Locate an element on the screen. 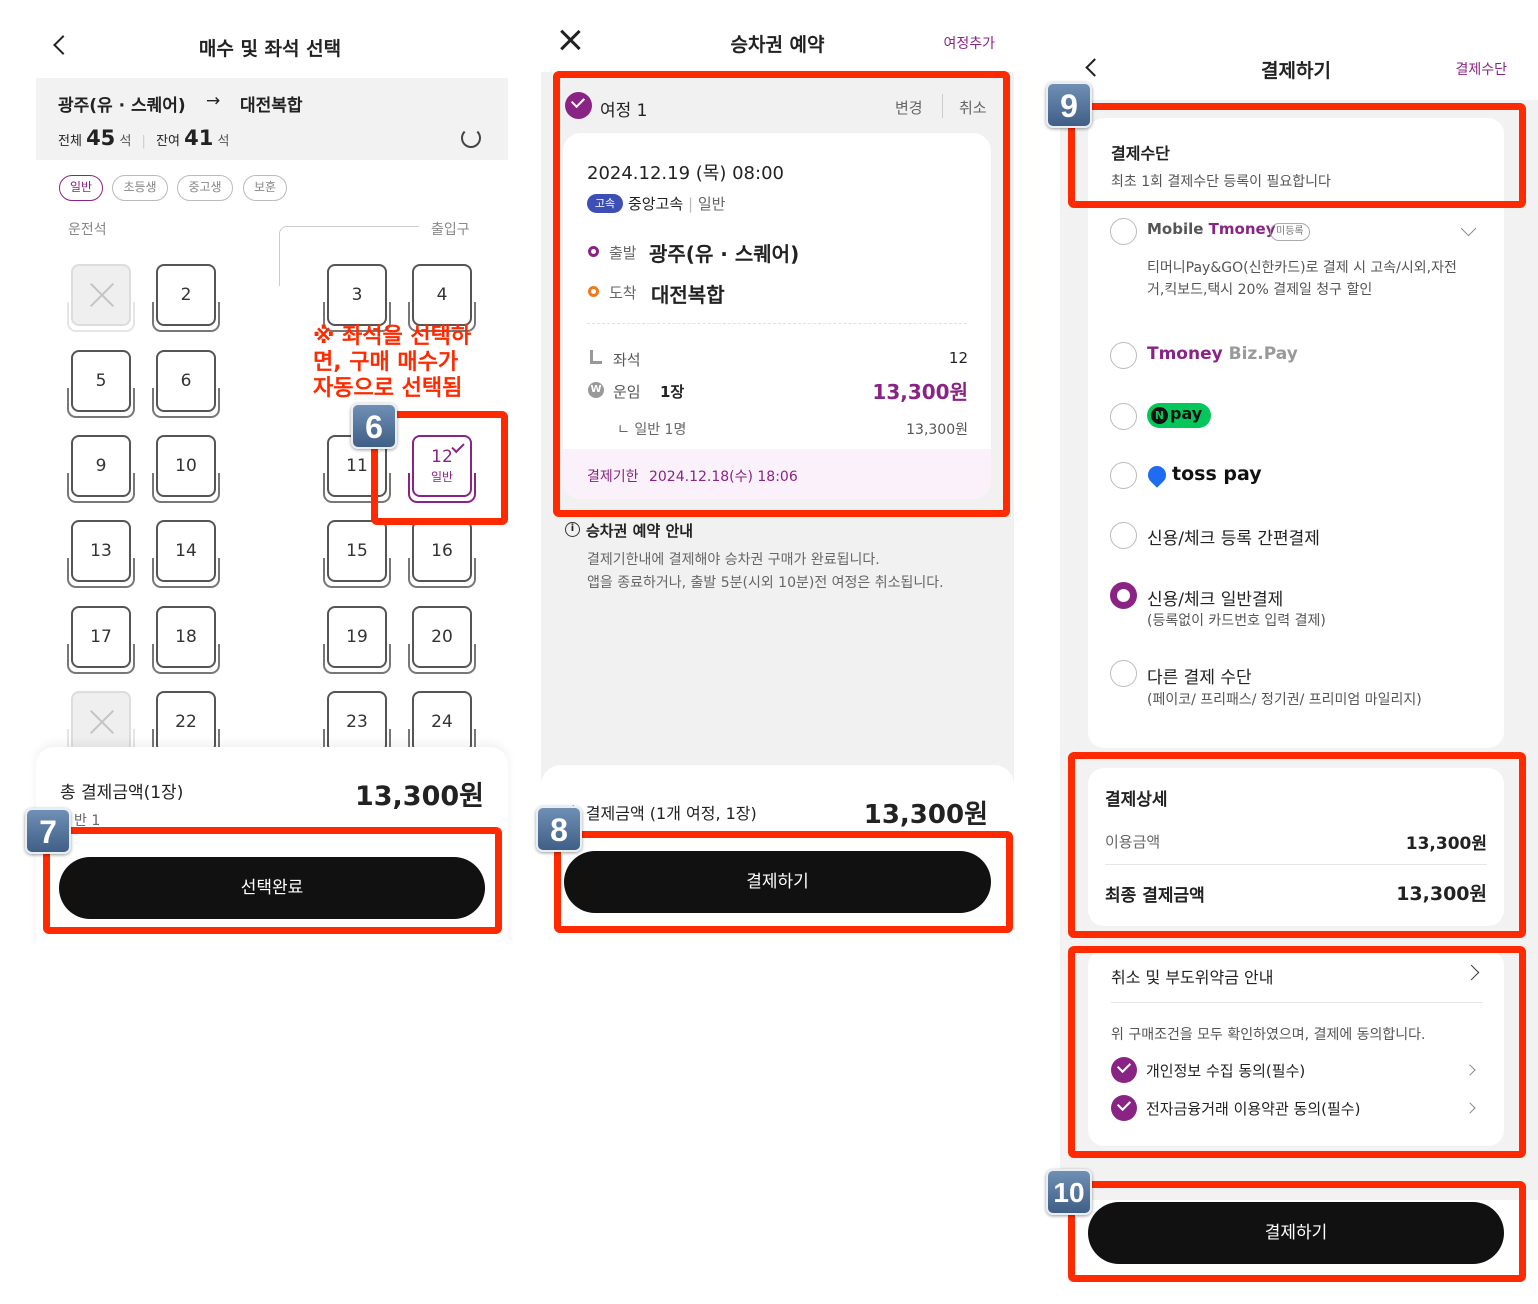 The width and height of the screenshot is (1538, 1304). use-amount: 13,300원 is located at coordinates (1446, 844).